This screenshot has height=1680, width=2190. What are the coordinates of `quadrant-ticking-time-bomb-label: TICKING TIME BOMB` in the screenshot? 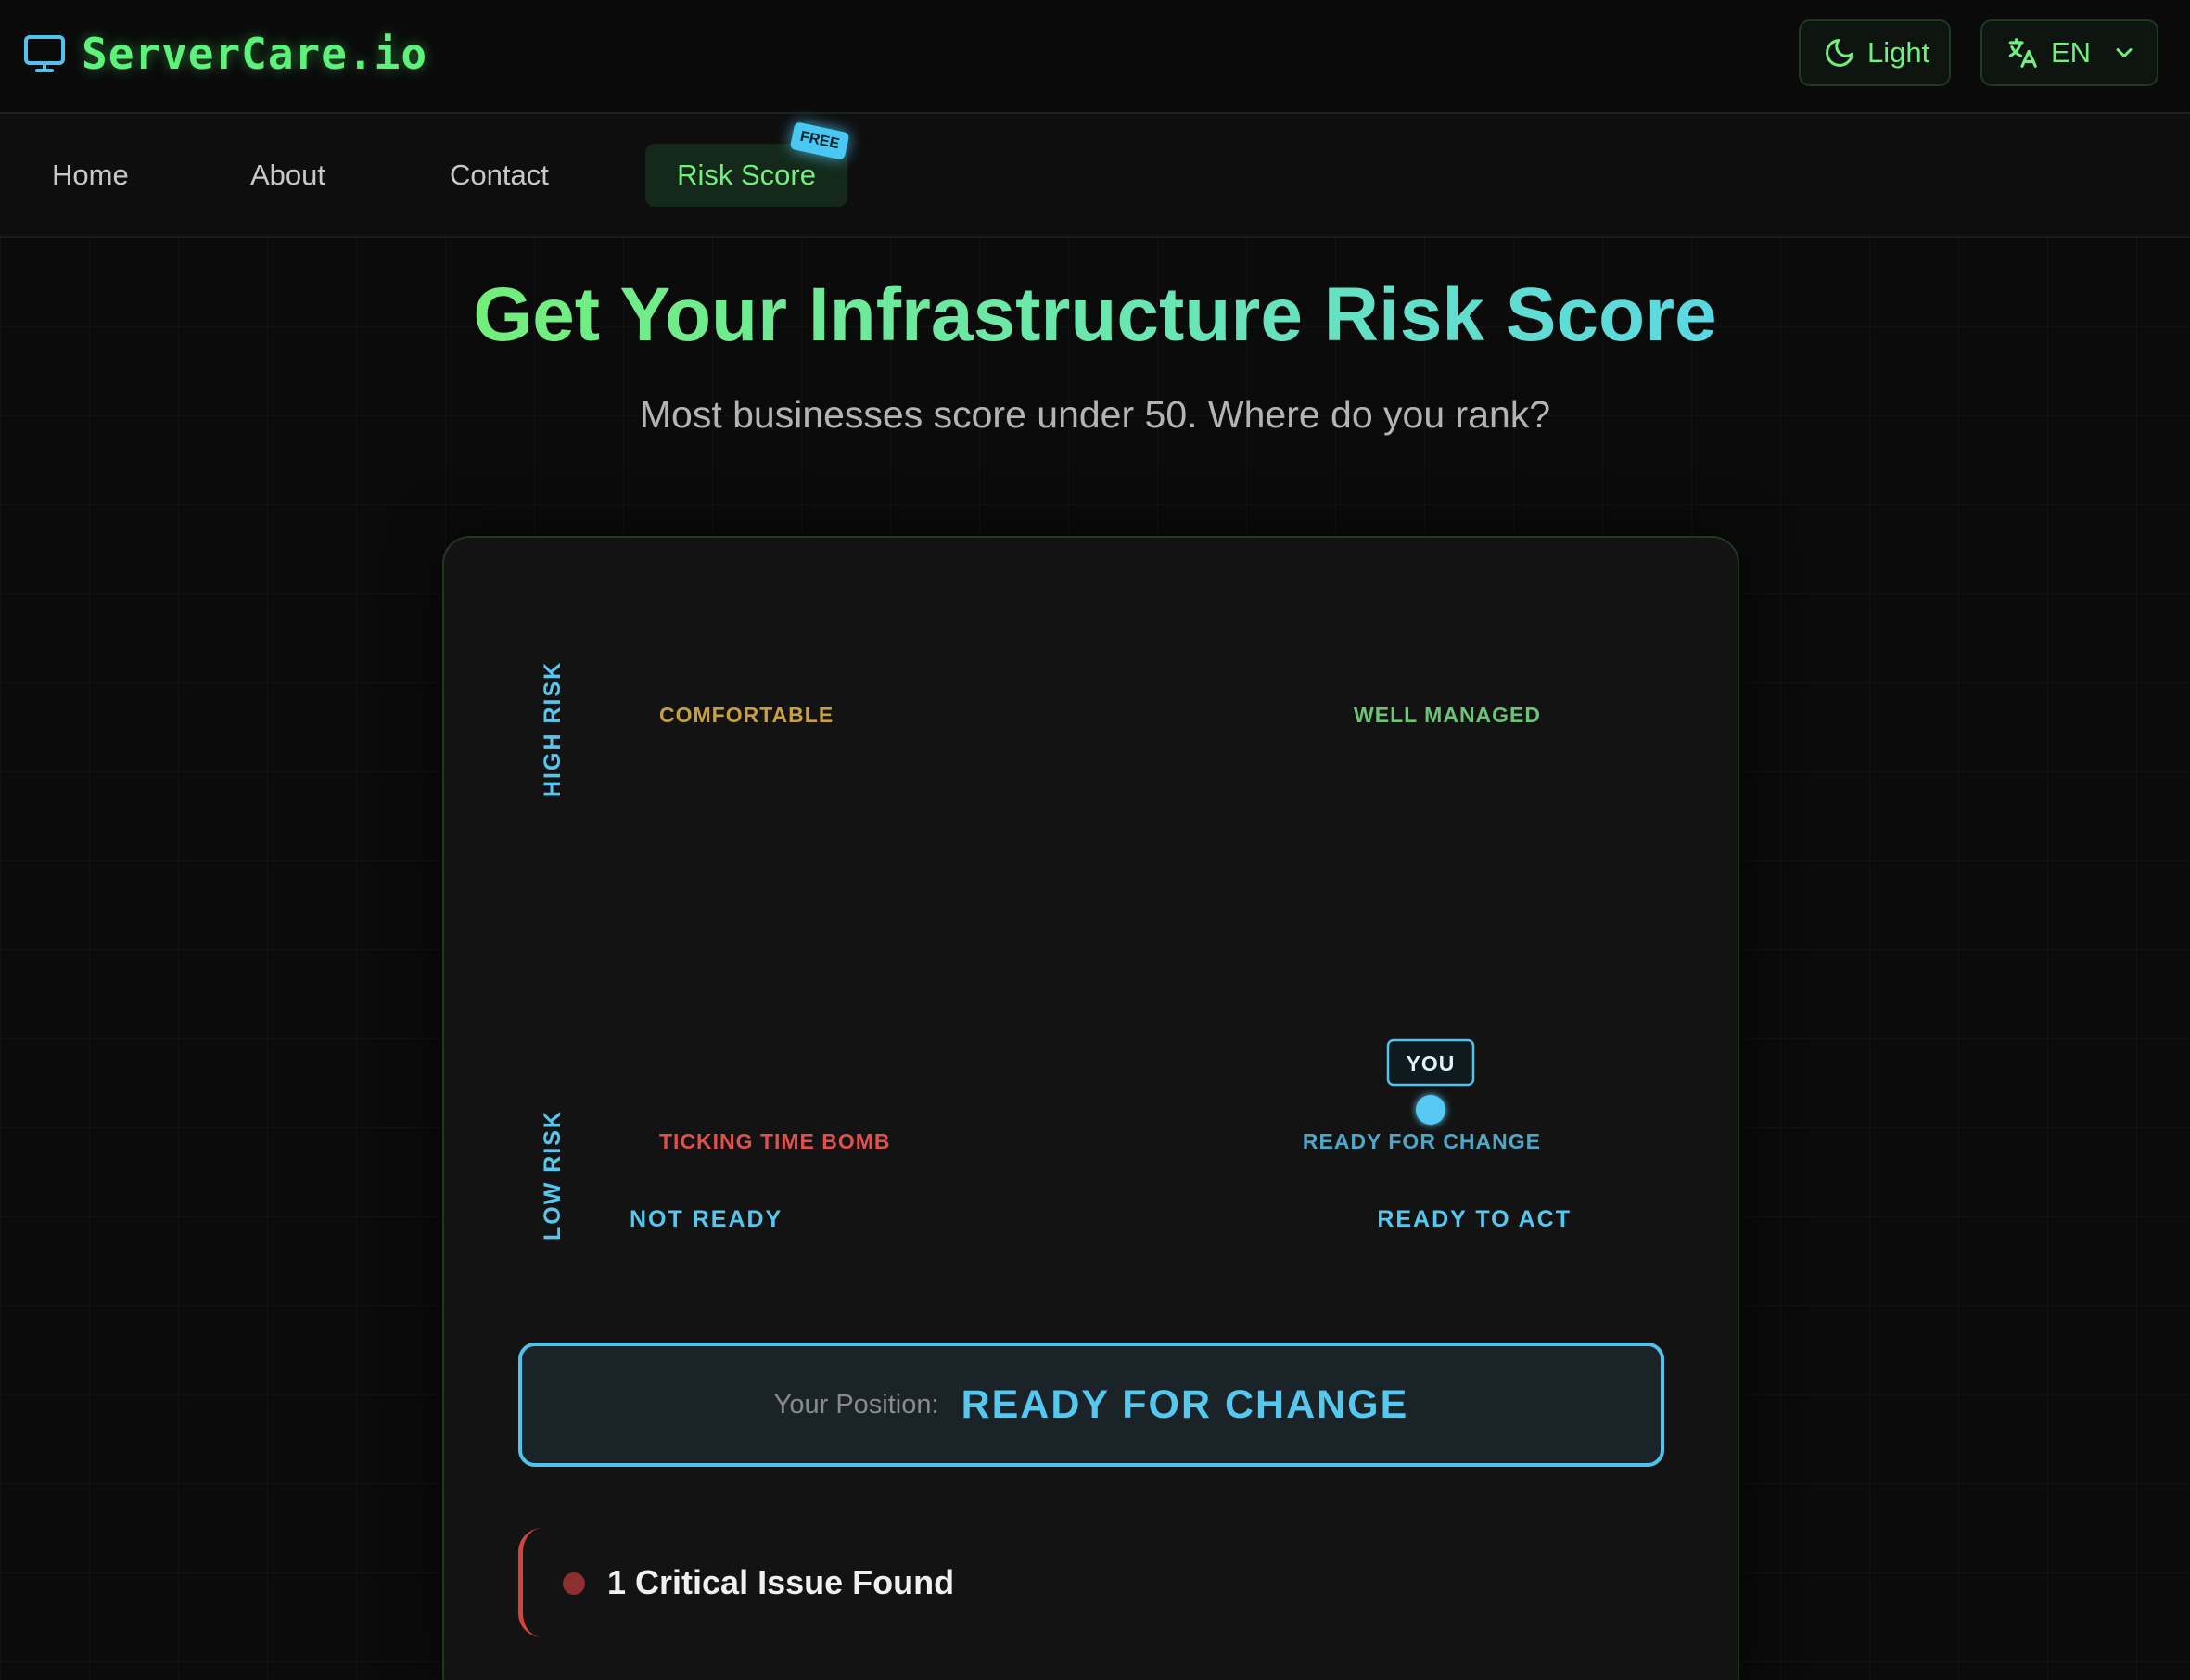 It's located at (775, 1141).